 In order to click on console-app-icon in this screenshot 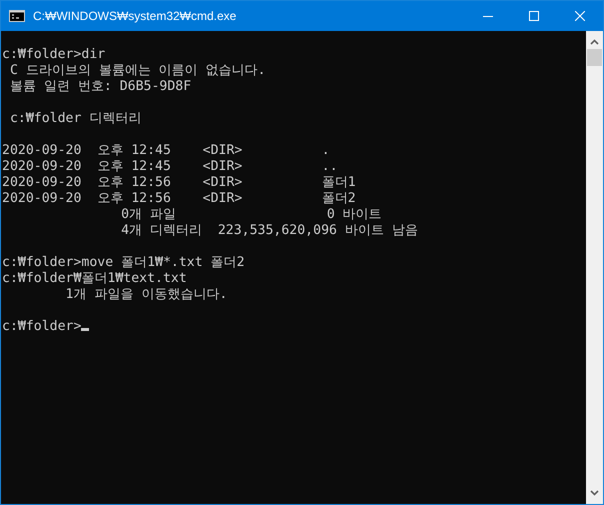, I will do `click(17, 16)`.